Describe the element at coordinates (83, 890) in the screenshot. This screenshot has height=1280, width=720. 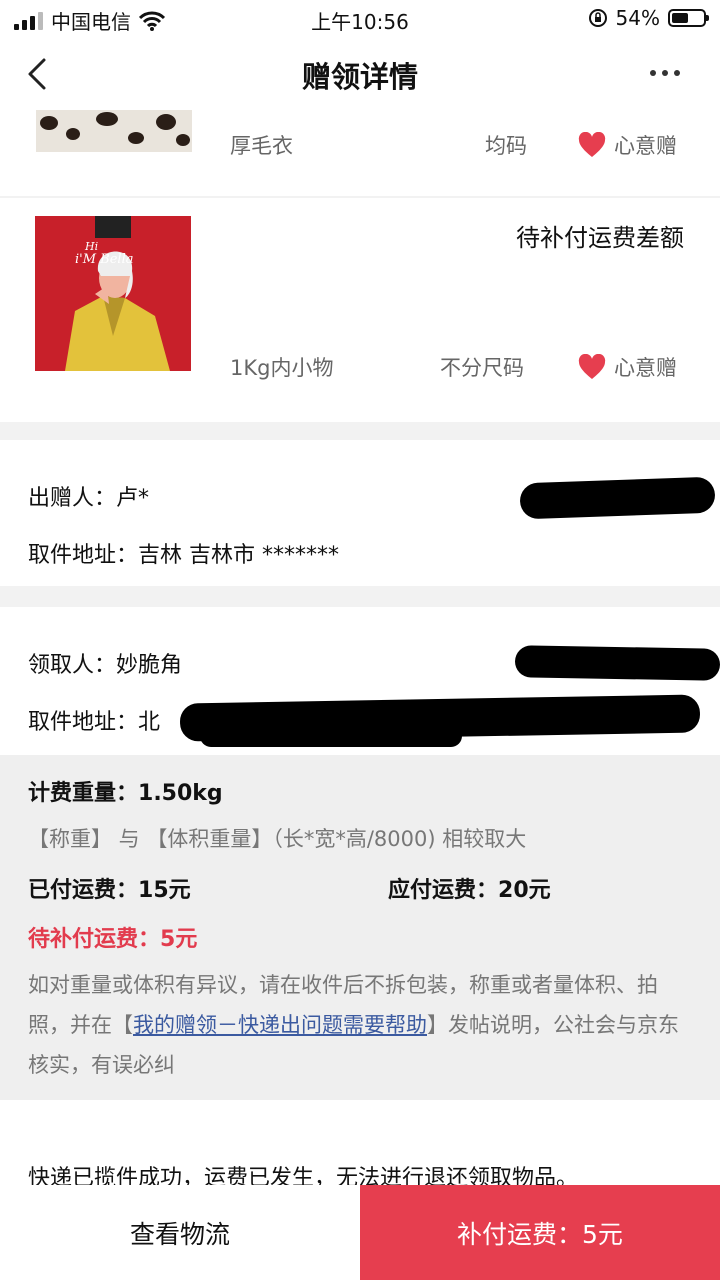
I see `paid-label: 已付运费：` at that location.